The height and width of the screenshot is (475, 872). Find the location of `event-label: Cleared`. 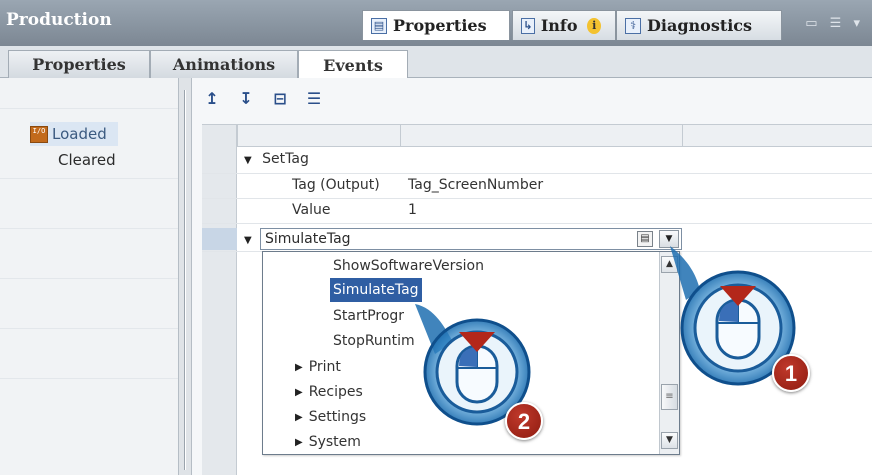

event-label: Cleared is located at coordinates (87, 160).